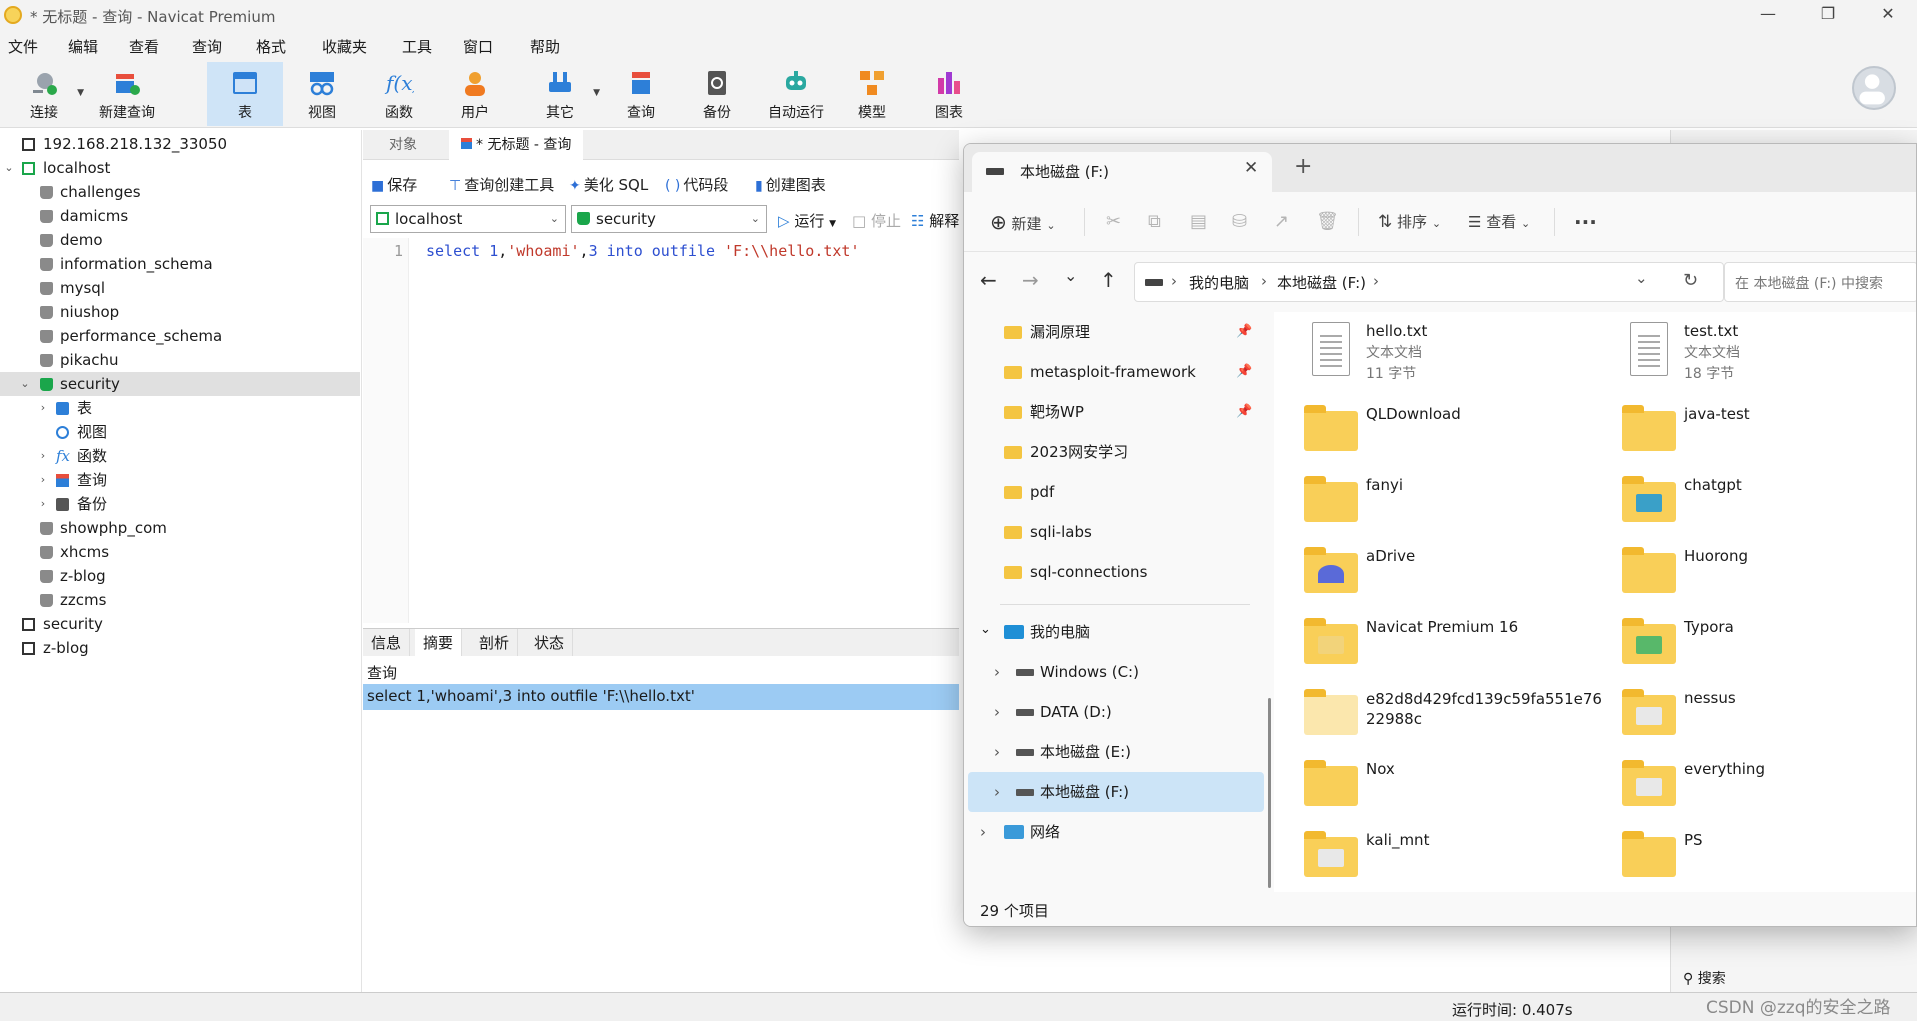 Image resolution: width=1917 pixels, height=1021 pixels. I want to click on connect-button: 连接 ▼, so click(45, 94).